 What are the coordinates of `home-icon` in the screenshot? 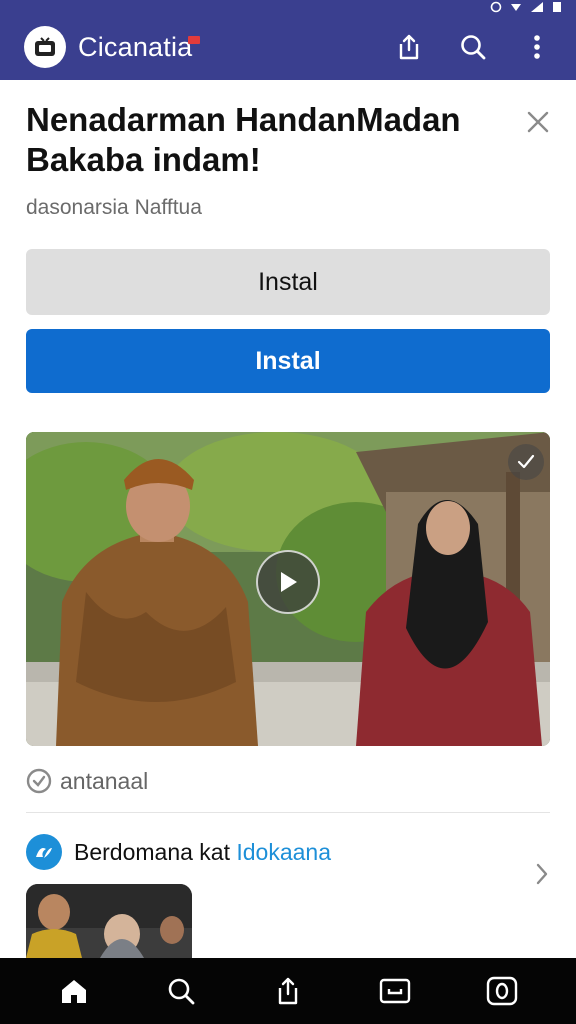 It's located at (73, 991).